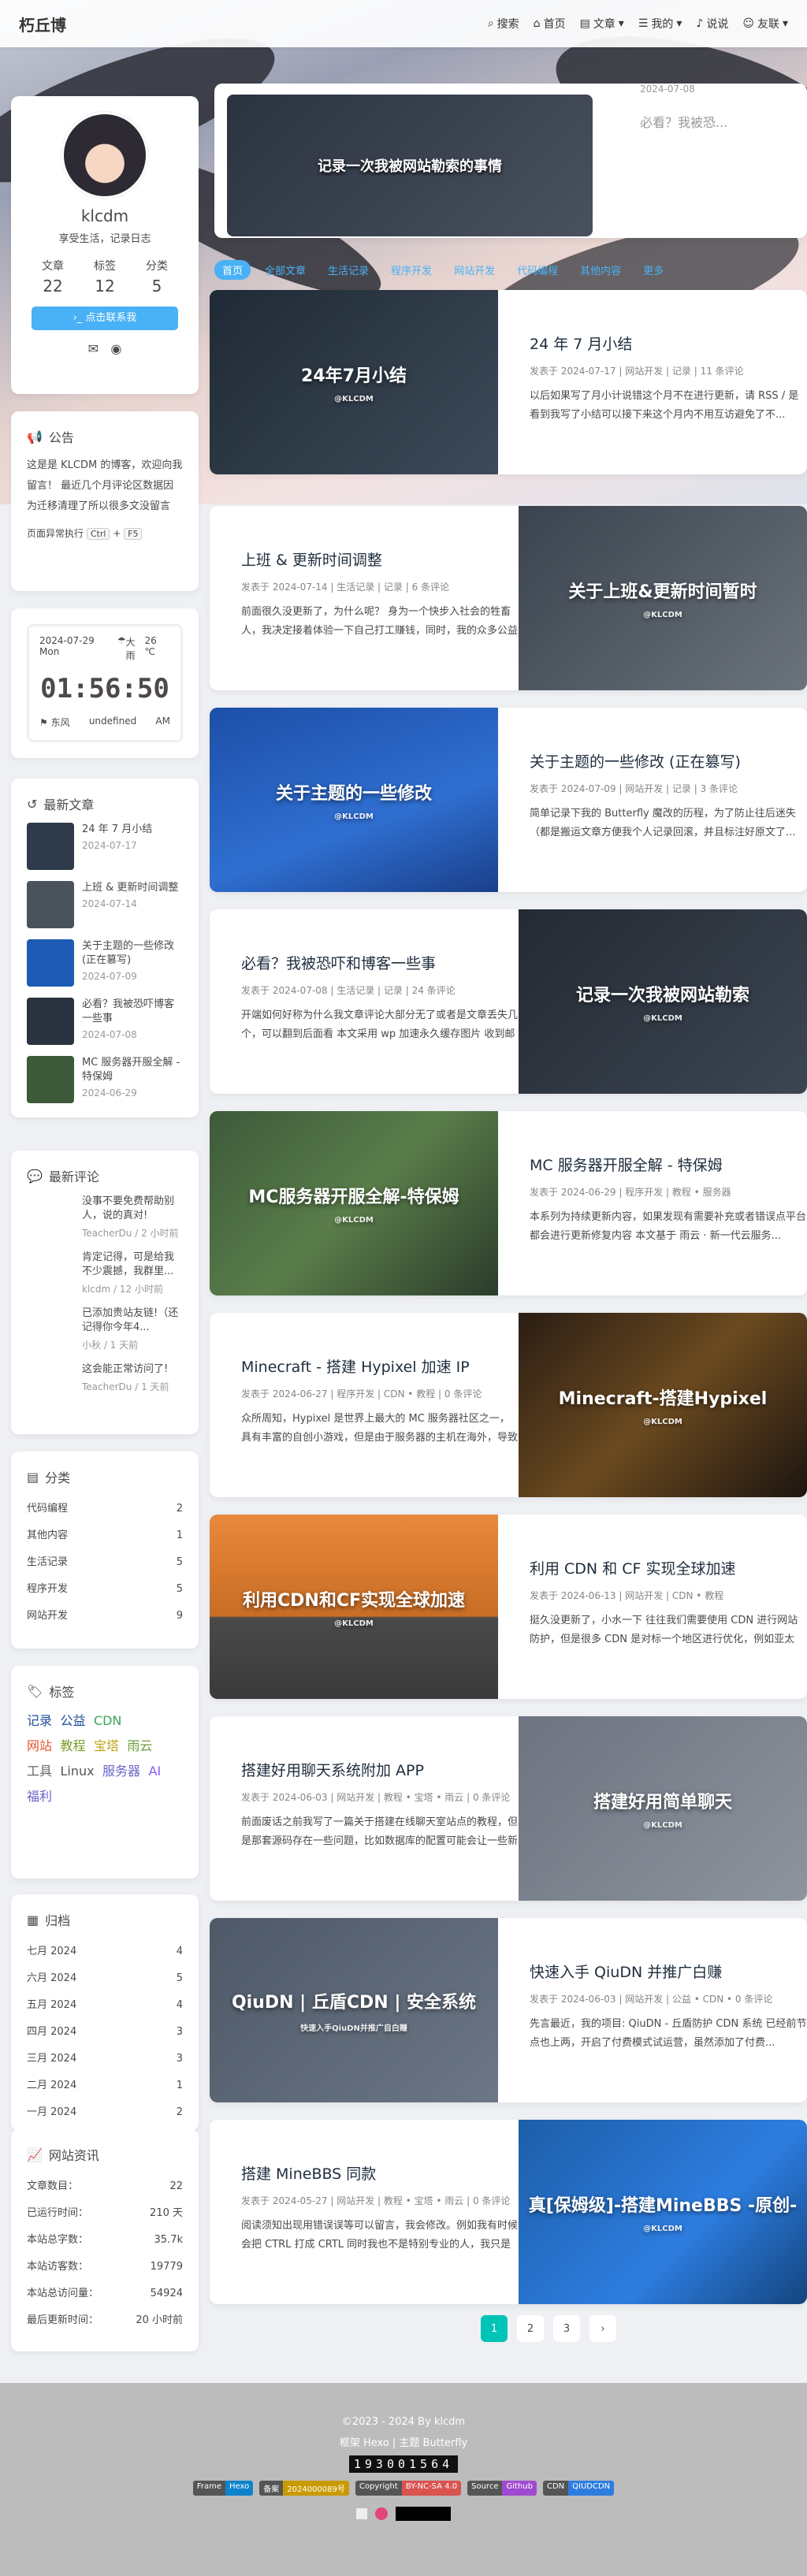  I want to click on tag-item: 公益, so click(72, 1719).